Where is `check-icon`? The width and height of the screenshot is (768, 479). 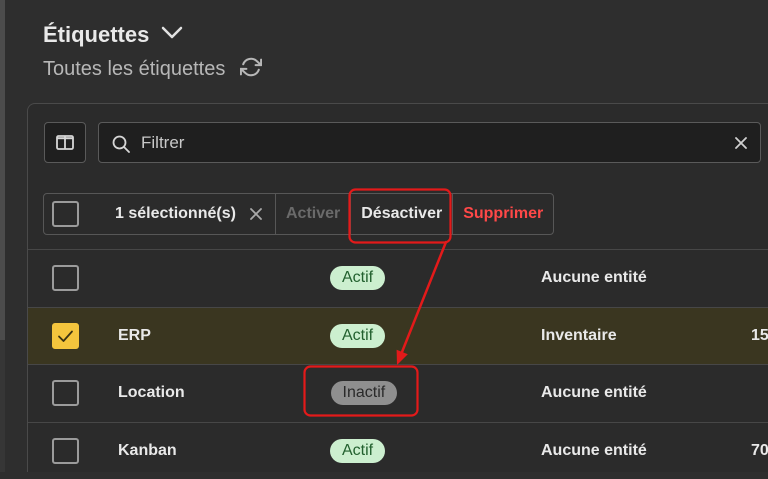 check-icon is located at coordinates (65, 336).